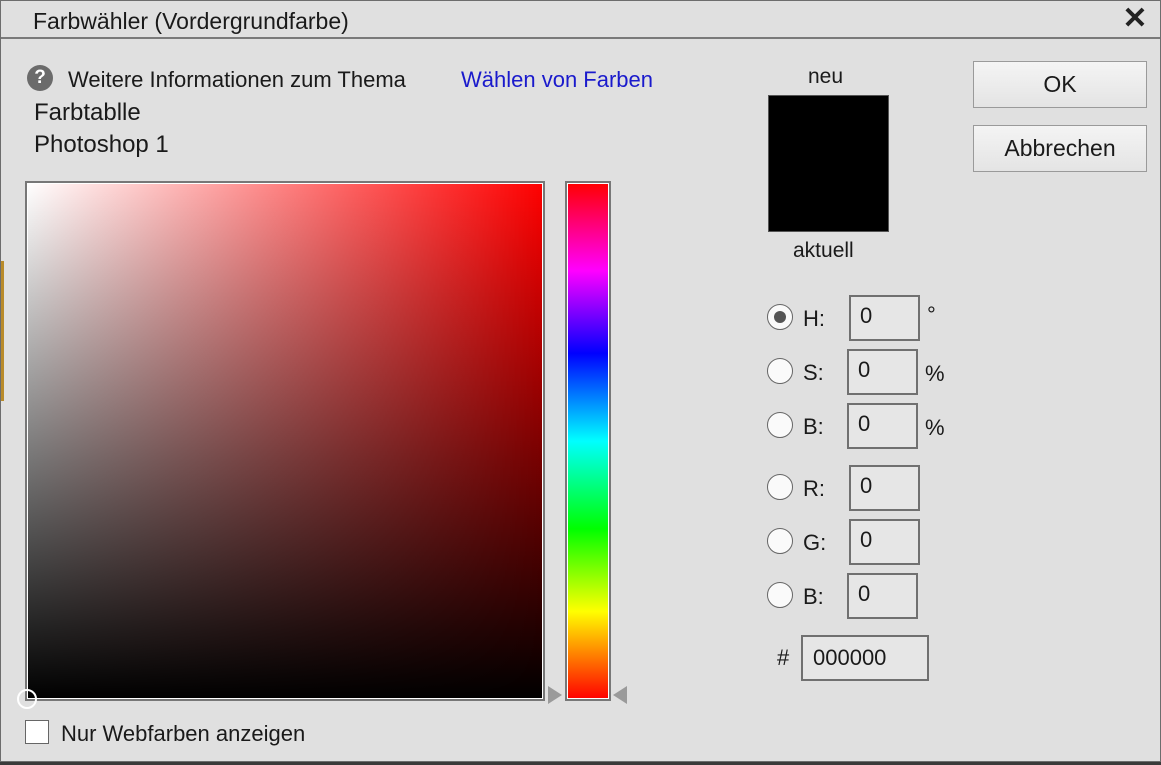 The height and width of the screenshot is (765, 1161). Describe the element at coordinates (815, 542) in the screenshot. I see `green-label: G:` at that location.